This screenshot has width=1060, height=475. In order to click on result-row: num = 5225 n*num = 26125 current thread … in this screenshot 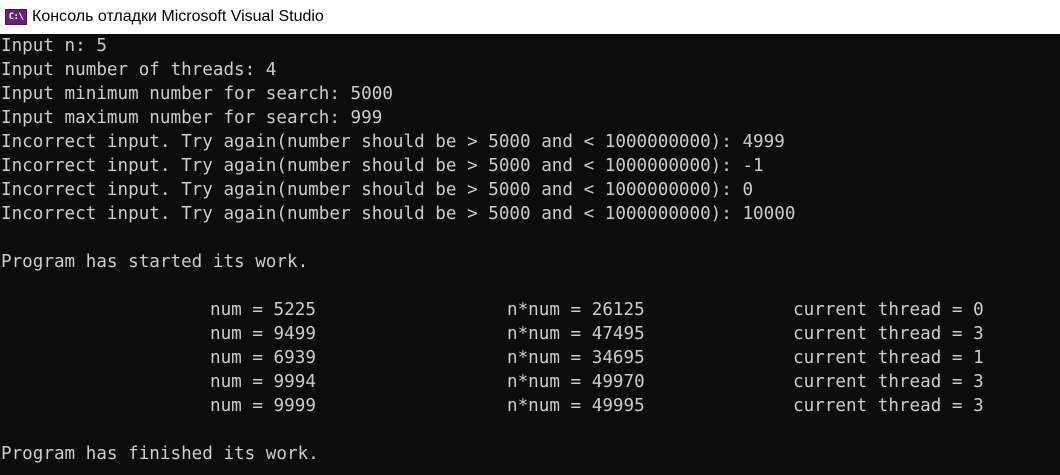, I will do `click(530, 310)`.